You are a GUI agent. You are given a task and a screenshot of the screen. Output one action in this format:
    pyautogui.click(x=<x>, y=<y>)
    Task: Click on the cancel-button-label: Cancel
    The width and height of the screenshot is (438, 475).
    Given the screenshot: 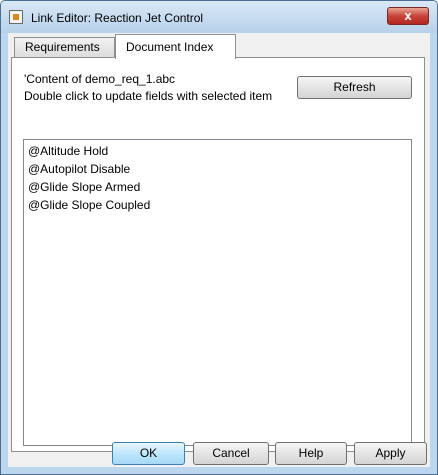 What is the action you would take?
    pyautogui.click(x=231, y=453)
    